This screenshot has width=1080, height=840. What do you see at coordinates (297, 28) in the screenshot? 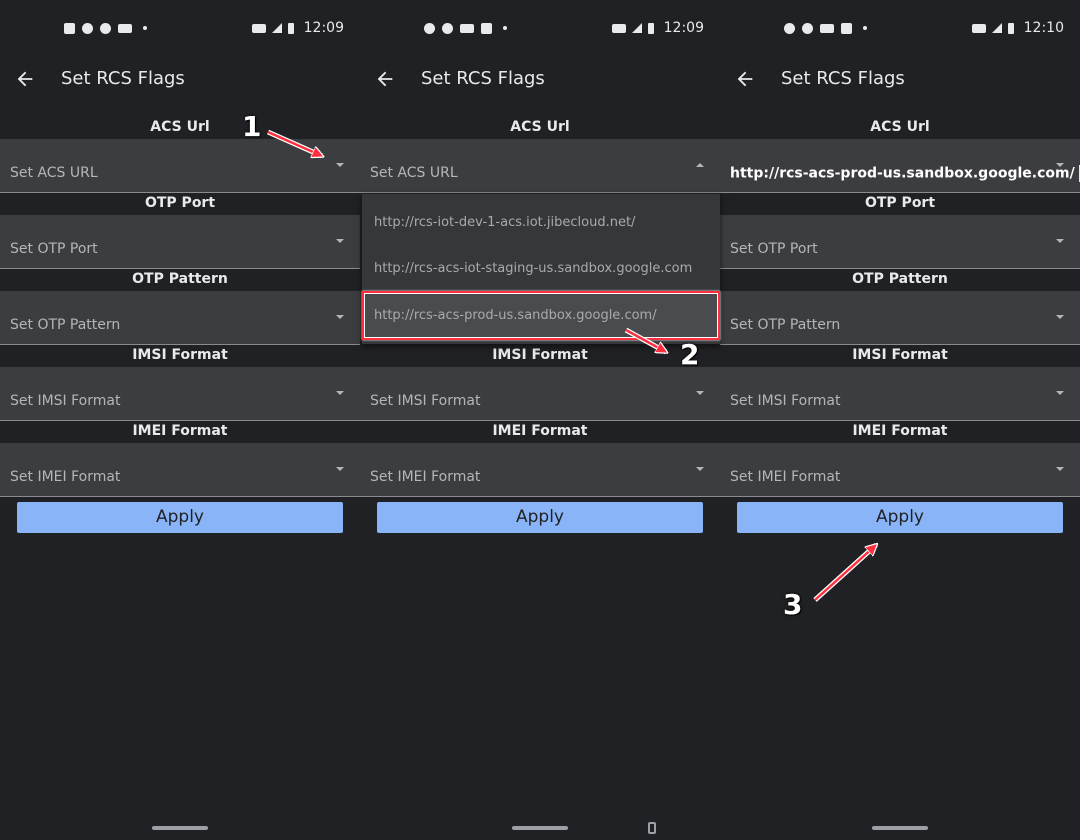
I see `system-icons: 12:09` at bounding box center [297, 28].